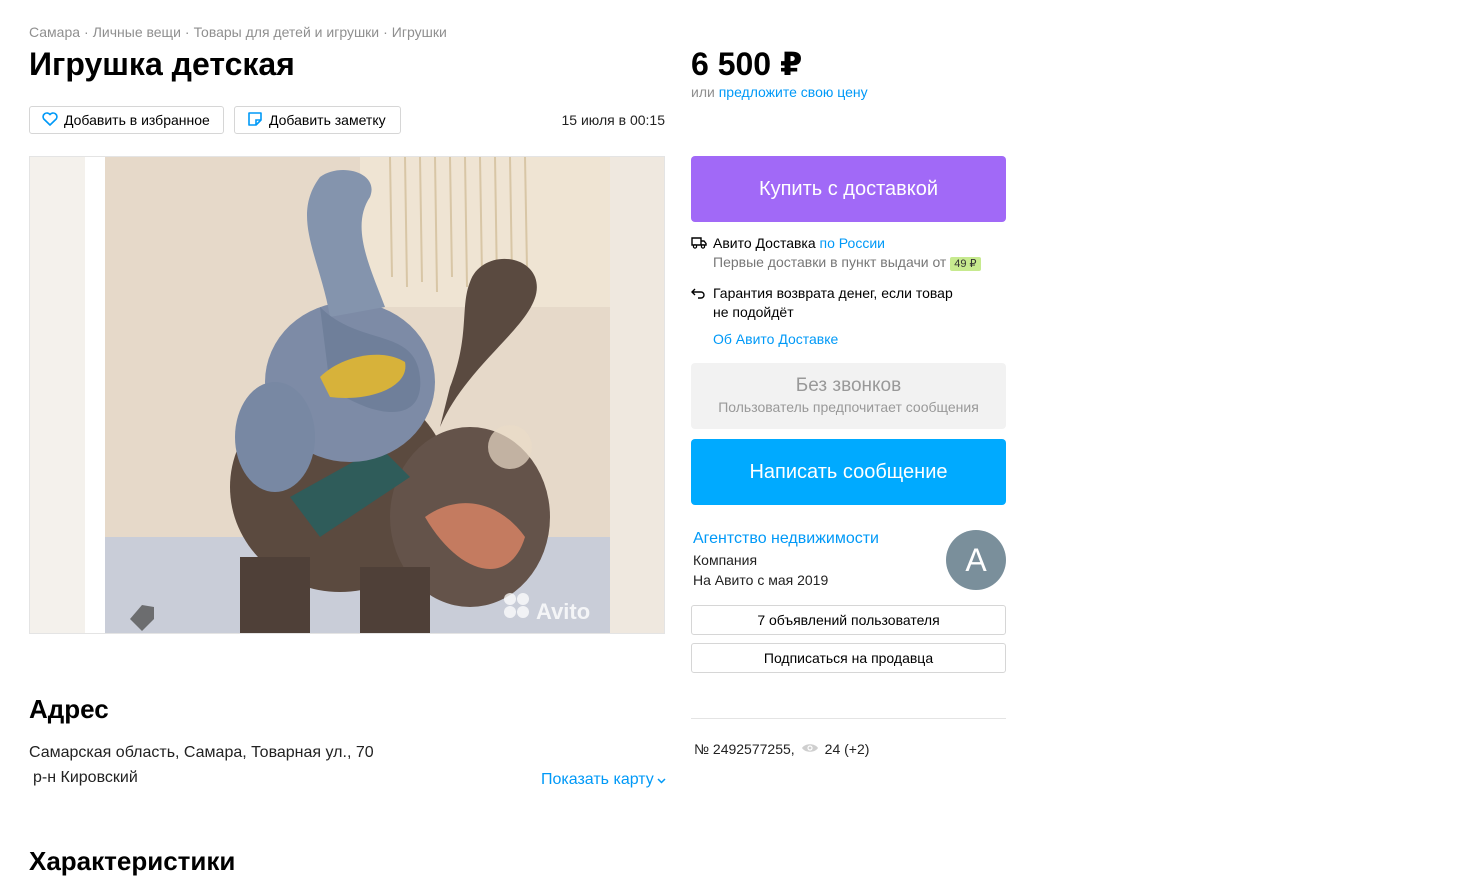 Image resolution: width=1461 pixels, height=877 pixels. I want to click on add-note-label: Добавить заметку, so click(327, 120).